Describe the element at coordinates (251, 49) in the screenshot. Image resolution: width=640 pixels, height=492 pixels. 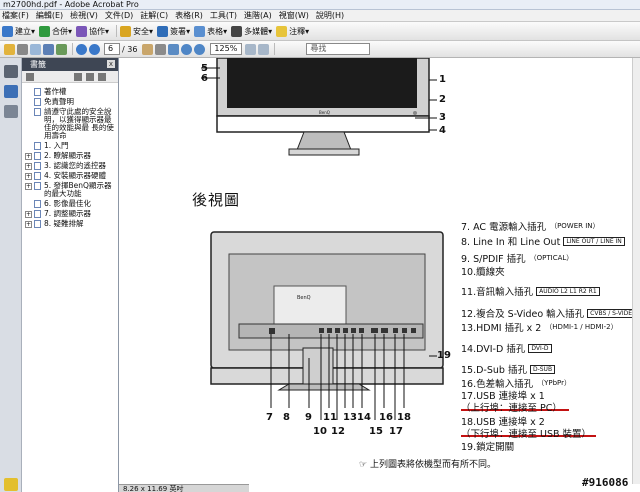
I see `fit-page-icon` at that location.